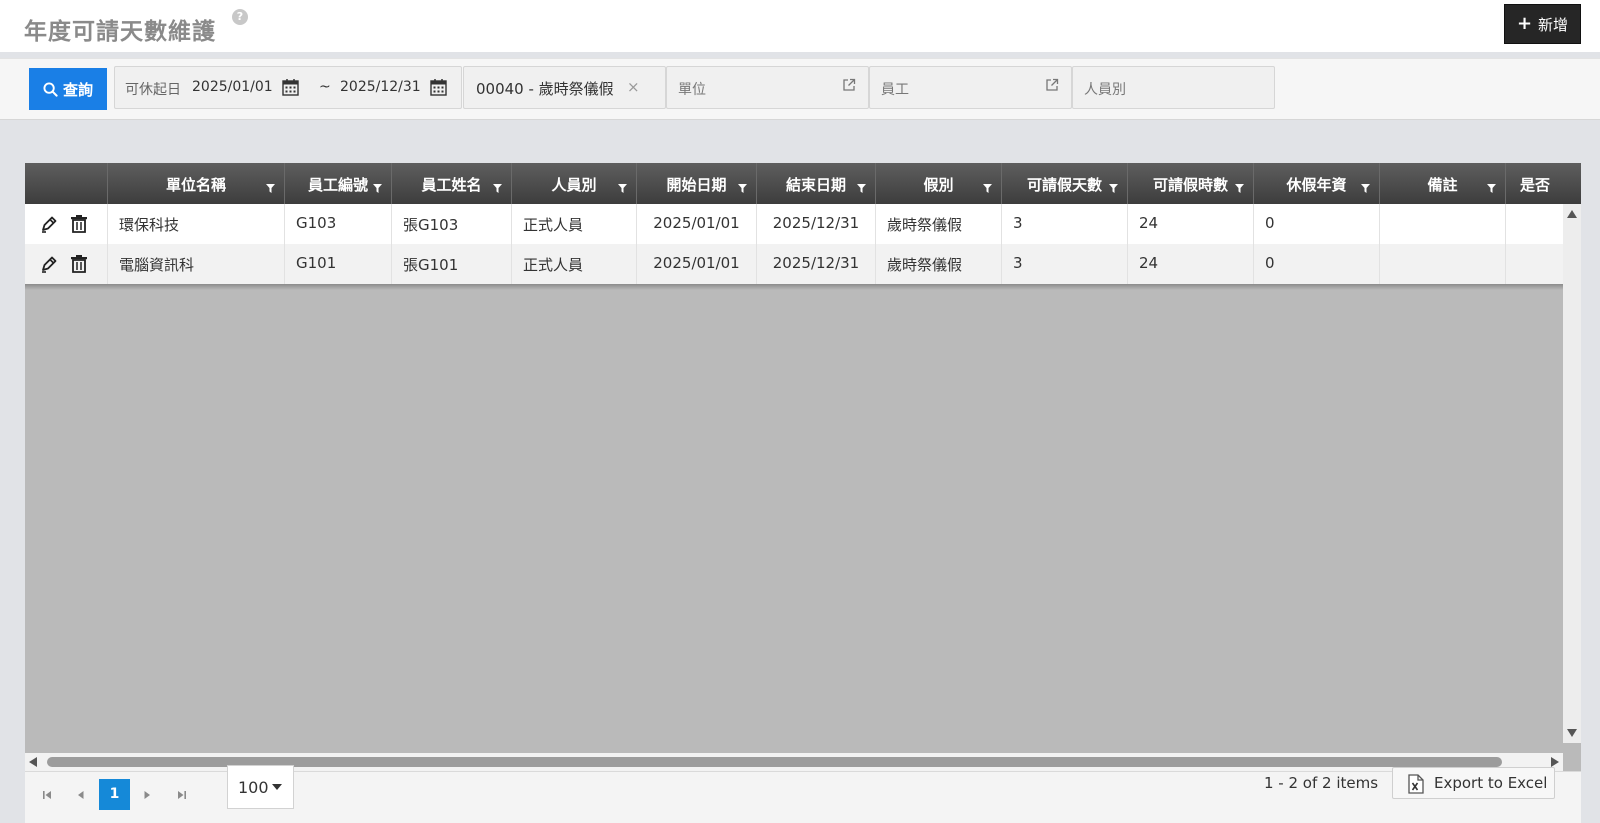  Describe the element at coordinates (452, 264) in the screenshot. I see `cell-employee-name: 張G101` at that location.